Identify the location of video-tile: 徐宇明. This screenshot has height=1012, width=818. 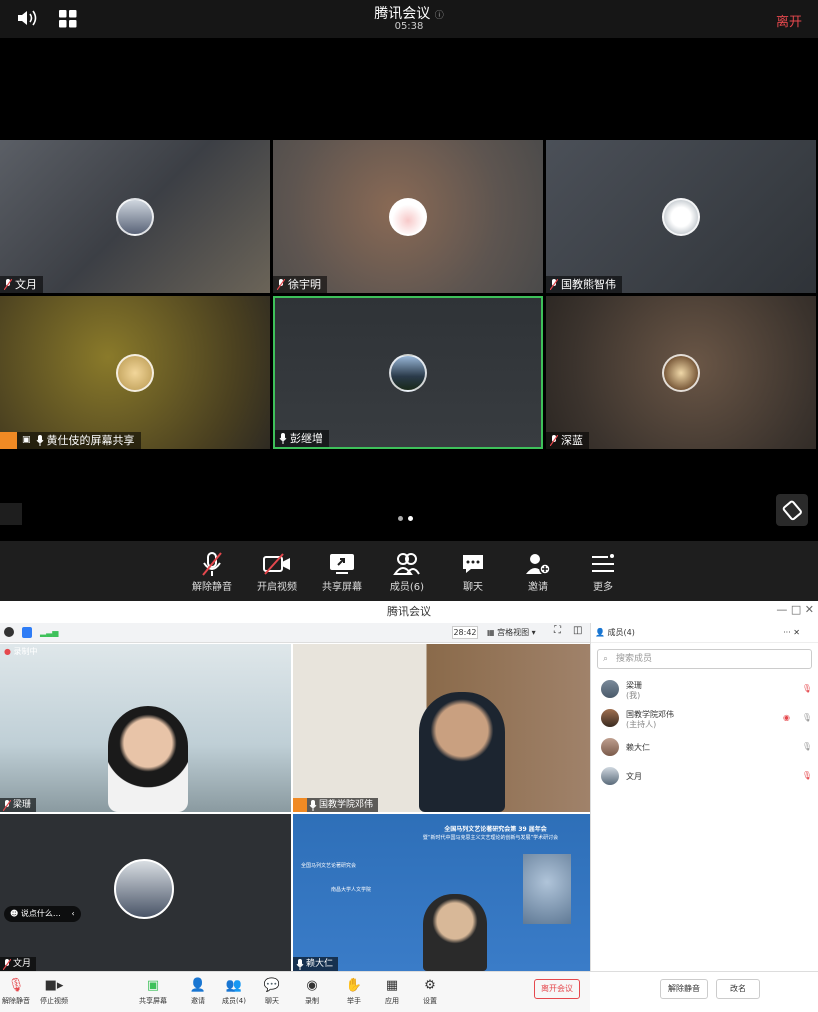
(408, 216).